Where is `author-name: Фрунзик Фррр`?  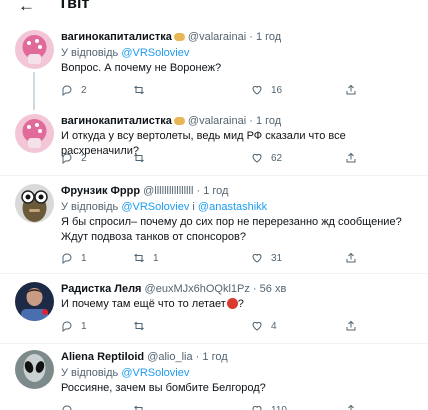 author-name: Фрунзик Фррр is located at coordinates (100, 191).